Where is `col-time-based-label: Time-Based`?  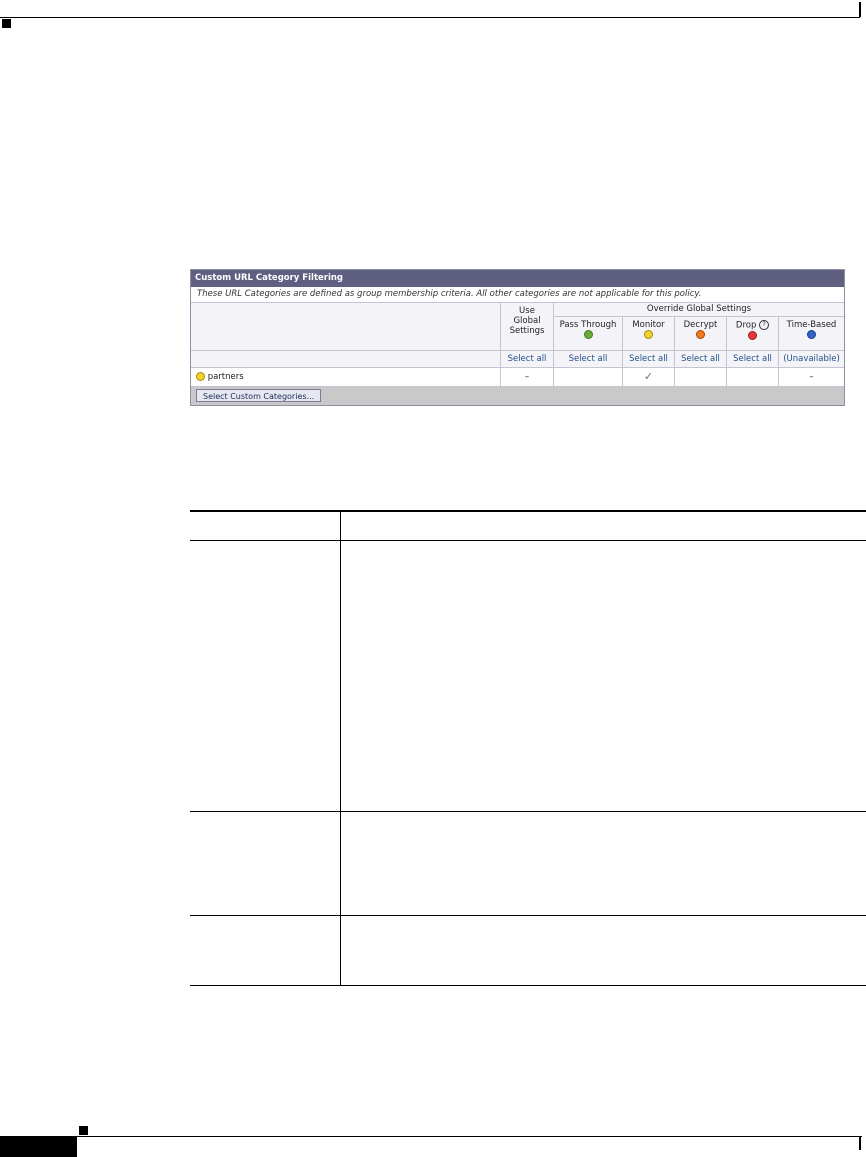
col-time-based-label: Time-Based is located at coordinates (811, 325).